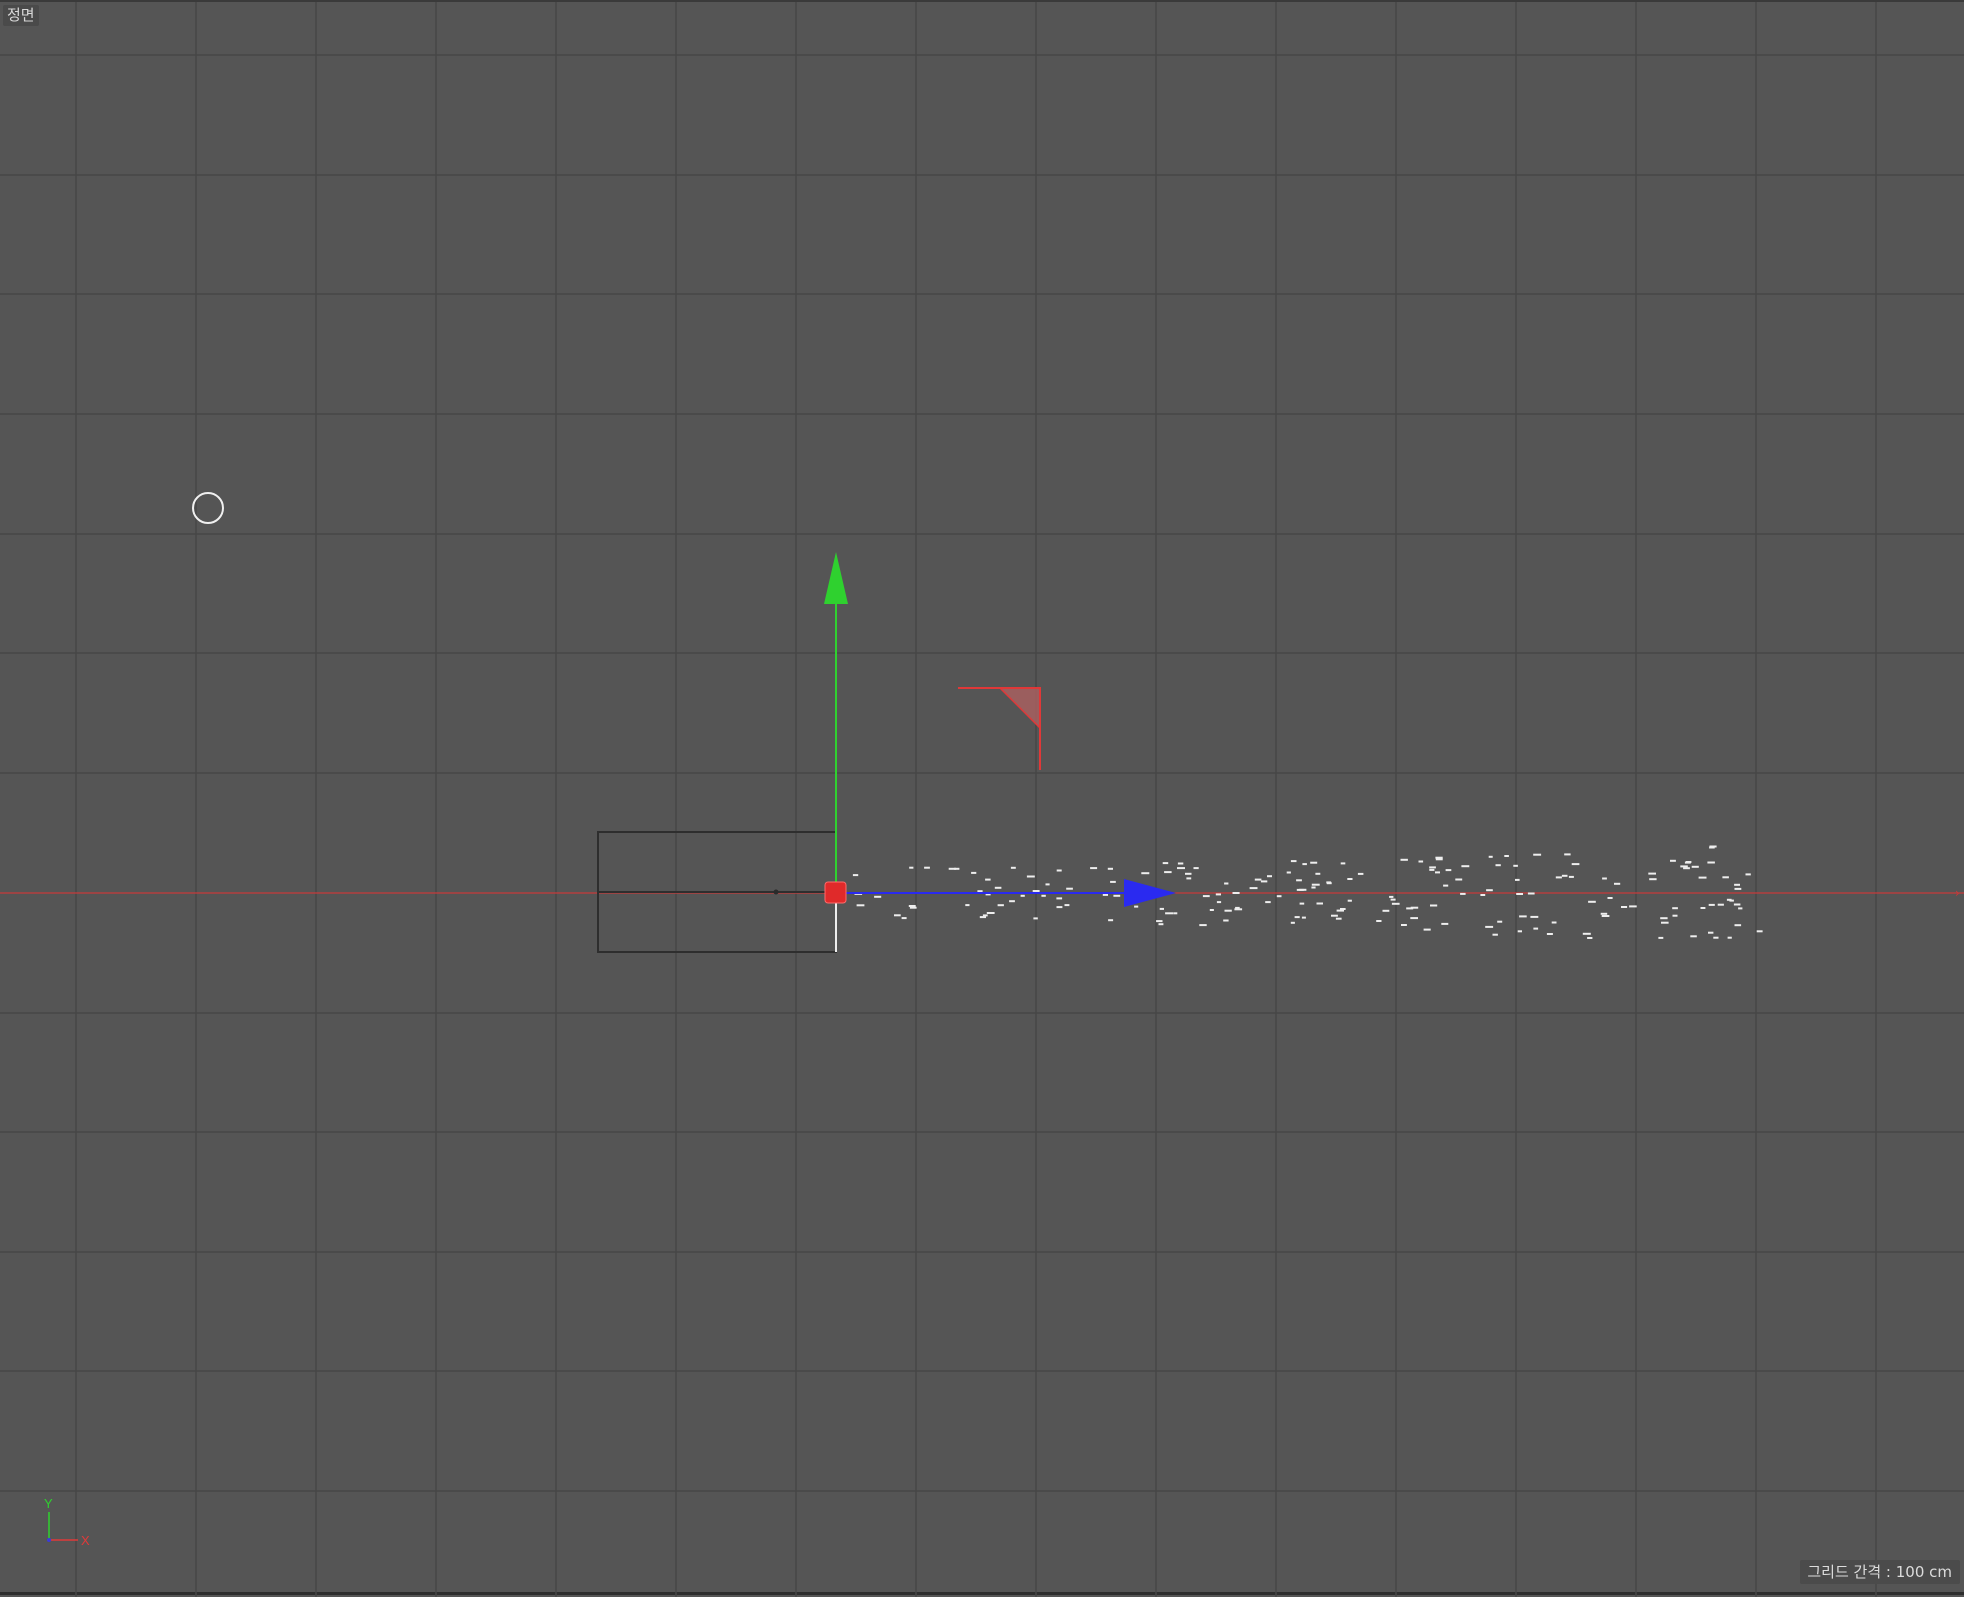 The image size is (1964, 1597). I want to click on gizmo-y-axis-arrow, so click(836, 578).